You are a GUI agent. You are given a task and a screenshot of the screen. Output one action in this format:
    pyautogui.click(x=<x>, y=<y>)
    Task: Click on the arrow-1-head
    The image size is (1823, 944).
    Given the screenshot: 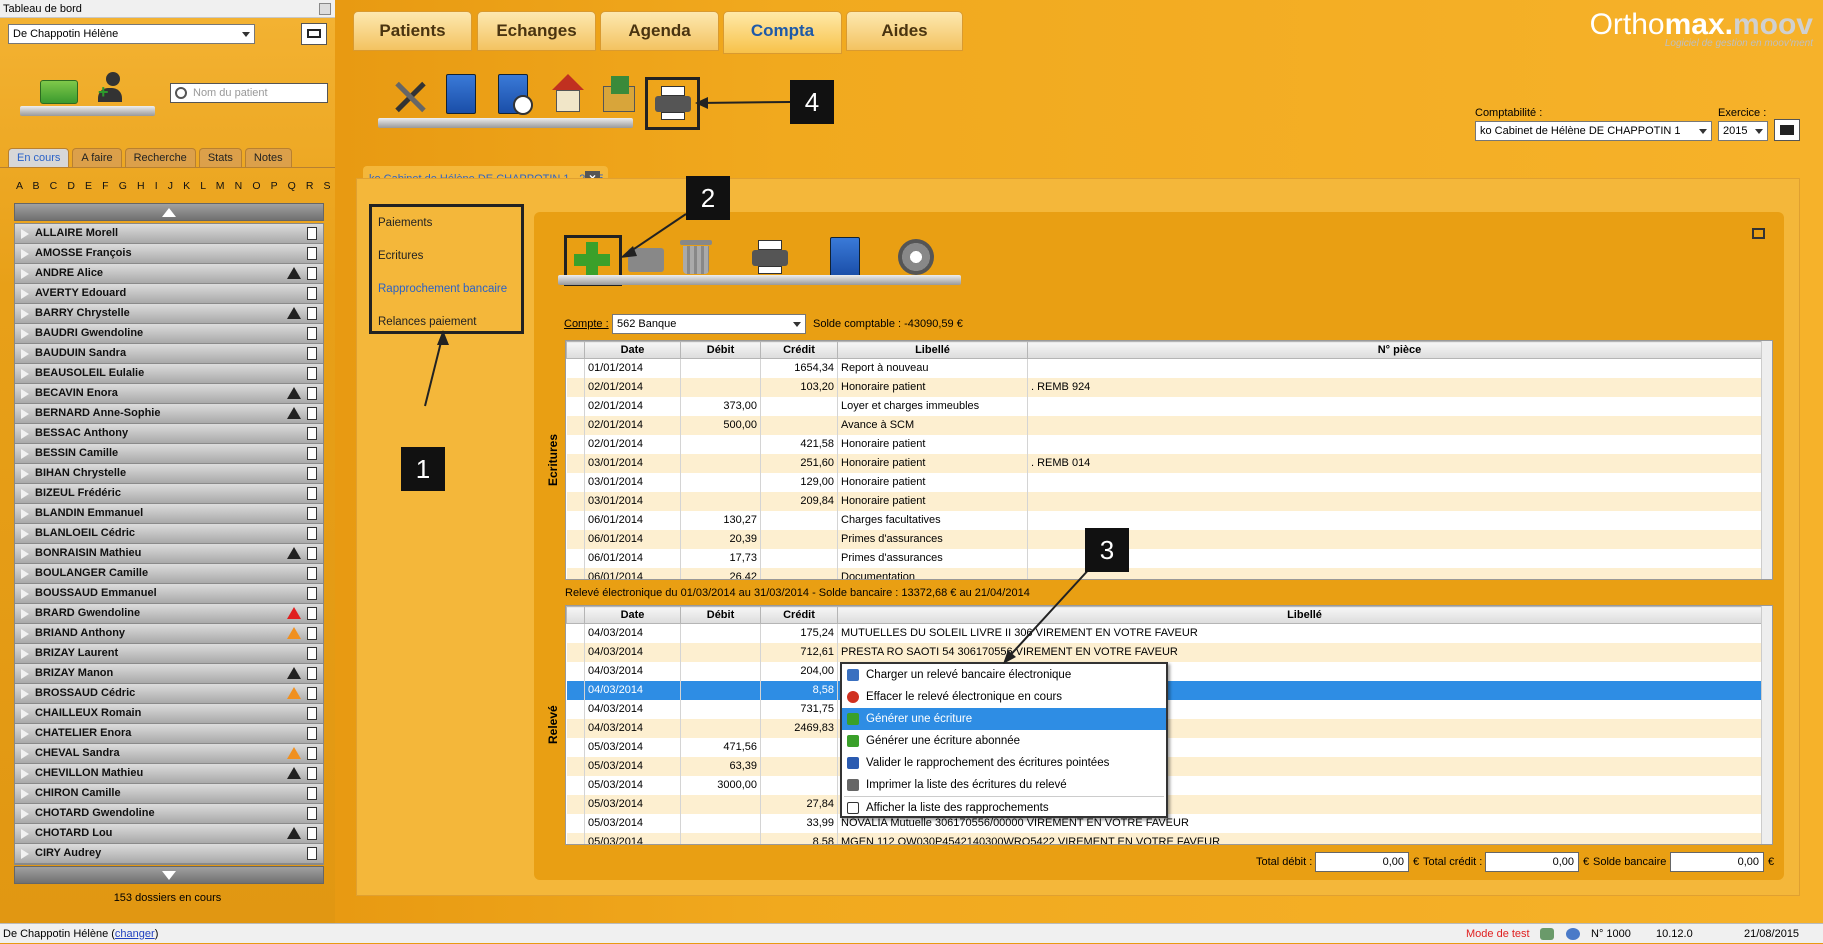 What is the action you would take?
    pyautogui.click(x=443, y=337)
    